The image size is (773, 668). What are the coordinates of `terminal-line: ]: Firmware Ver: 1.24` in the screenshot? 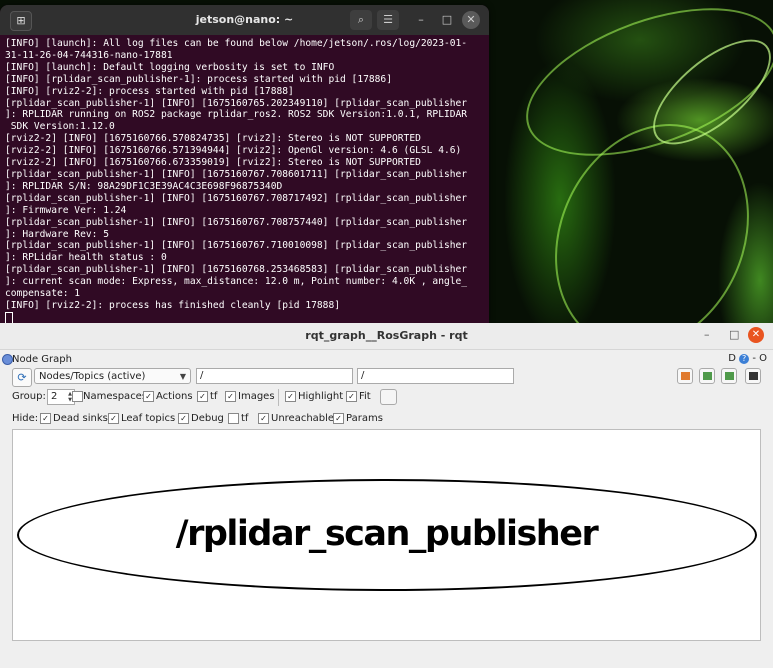 It's located at (66, 210).